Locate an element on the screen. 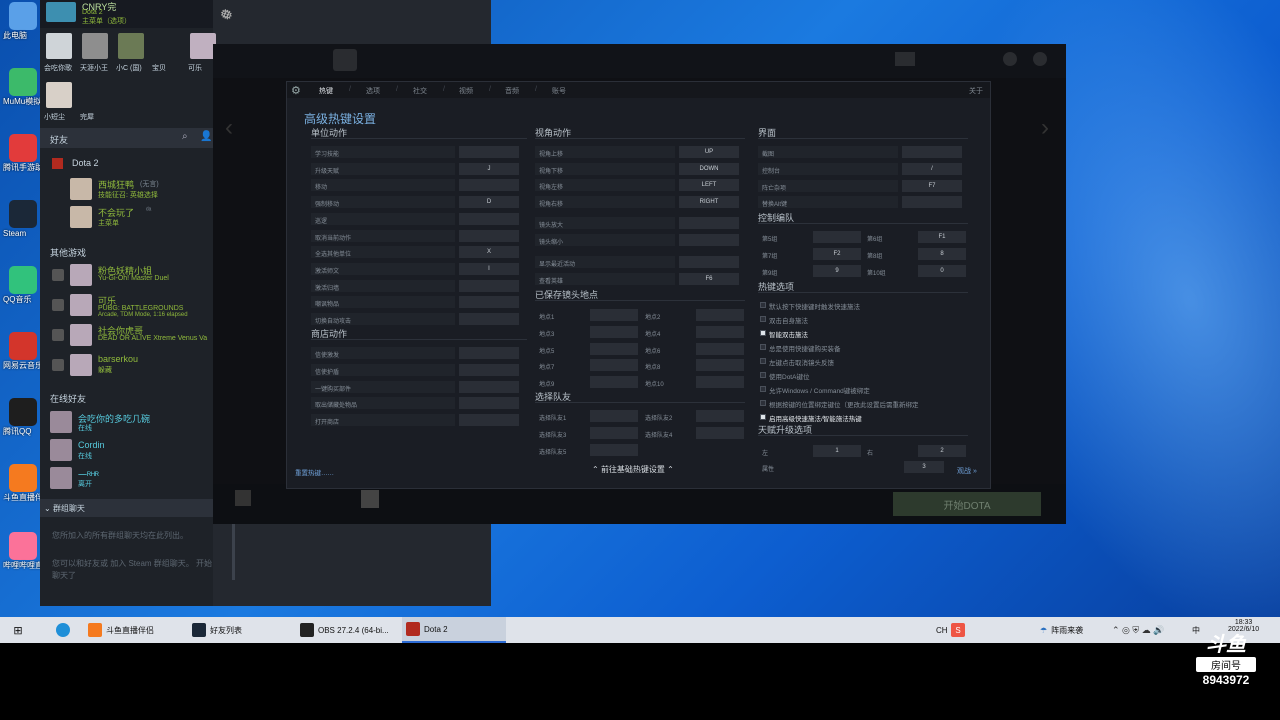  group-chat-header: ⌄ 群组聊天 is located at coordinates (126, 508).